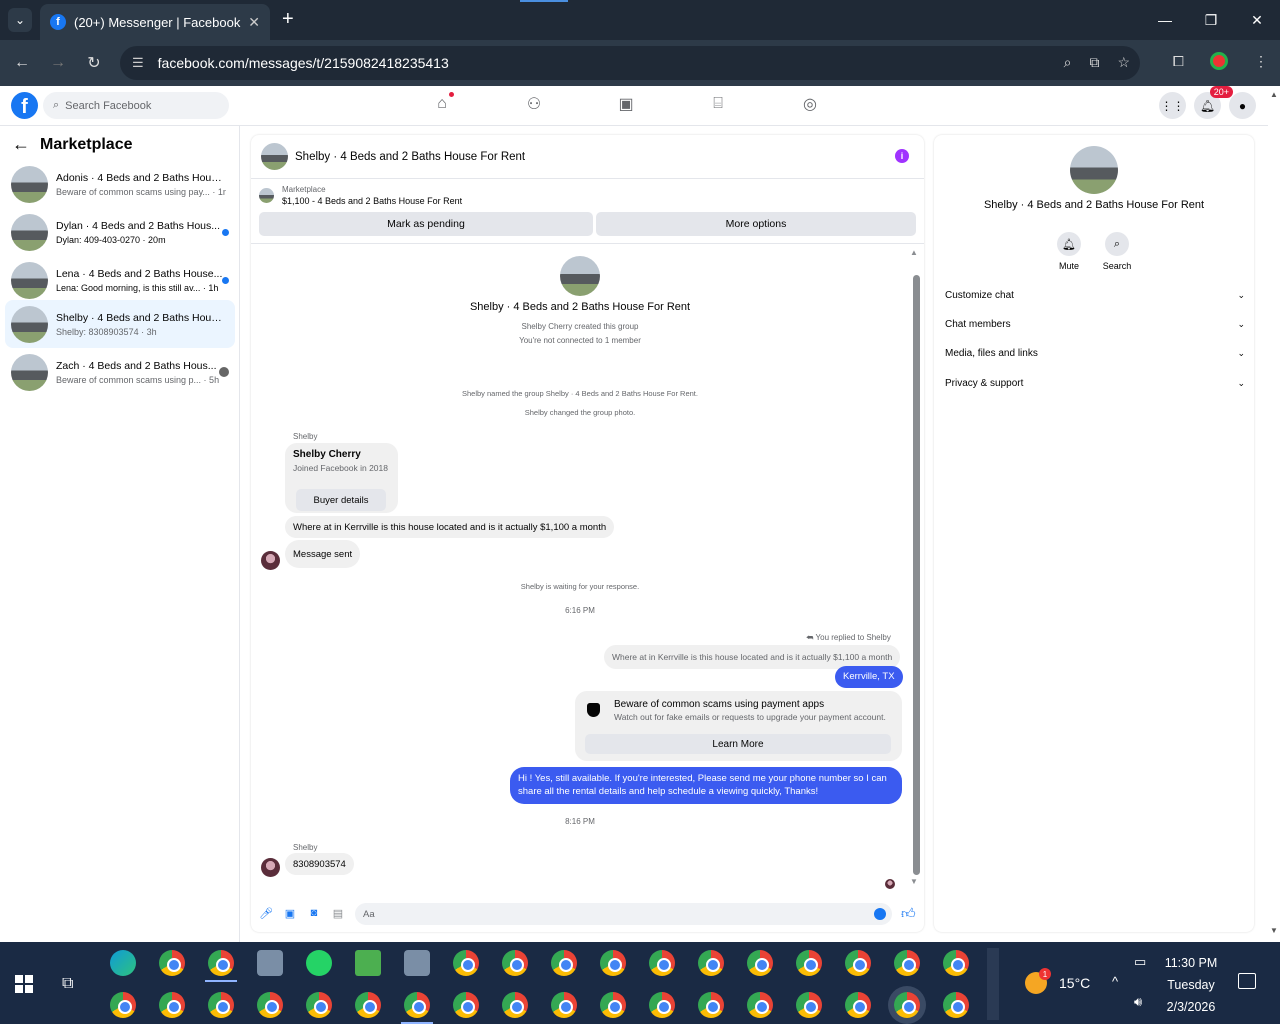 This screenshot has height=1024, width=1280. Describe the element at coordinates (1057, 981) in the screenshot. I see `weather-widget: 1 15°C` at that location.